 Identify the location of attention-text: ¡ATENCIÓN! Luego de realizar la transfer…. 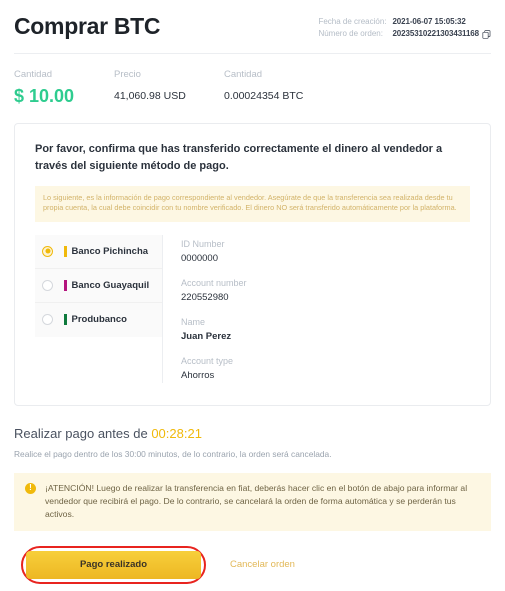
(256, 500).